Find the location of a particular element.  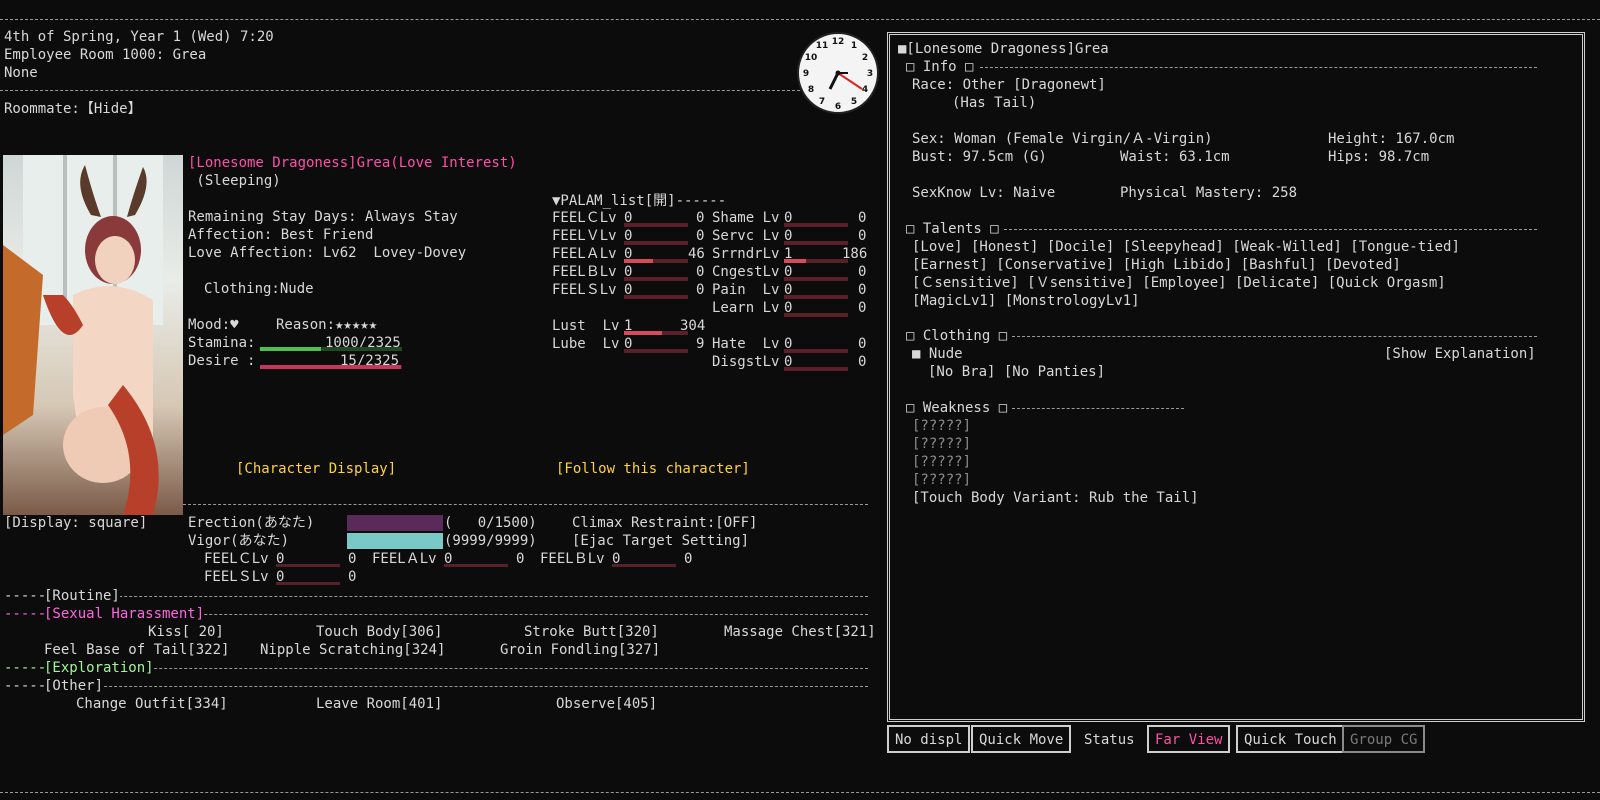

reason: Reason:★★★★★ is located at coordinates (327, 325).